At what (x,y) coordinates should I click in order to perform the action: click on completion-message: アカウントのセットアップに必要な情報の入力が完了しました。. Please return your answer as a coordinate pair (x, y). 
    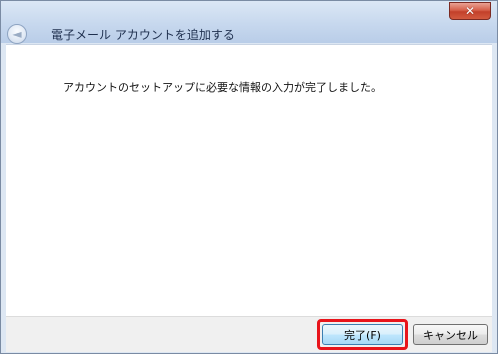
    Looking at the image, I should click on (222, 87).